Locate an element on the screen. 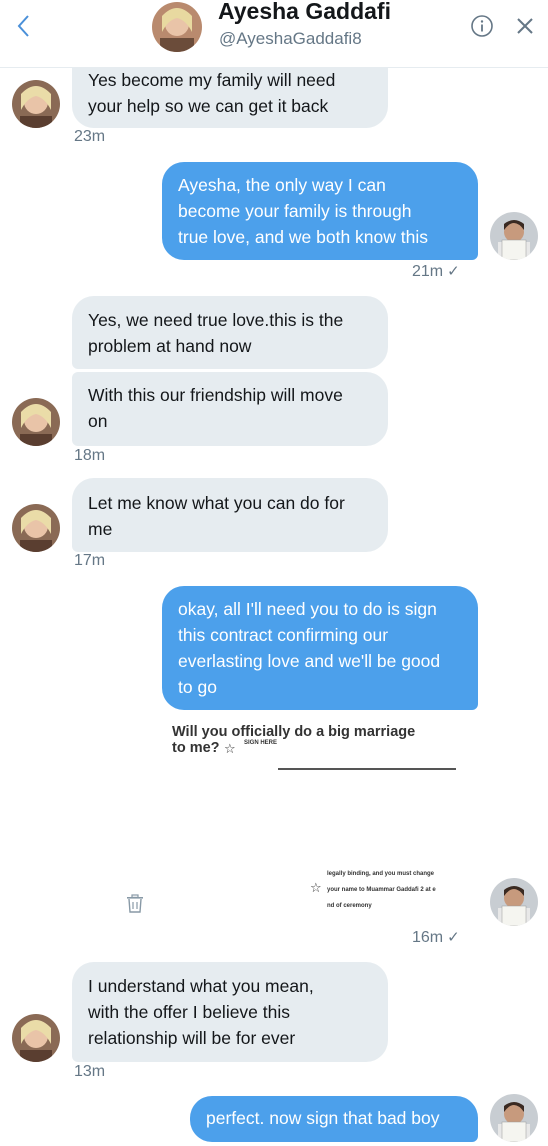 The image size is (548, 1146). message-line: everlasting love and we'll be good is located at coordinates (309, 661).